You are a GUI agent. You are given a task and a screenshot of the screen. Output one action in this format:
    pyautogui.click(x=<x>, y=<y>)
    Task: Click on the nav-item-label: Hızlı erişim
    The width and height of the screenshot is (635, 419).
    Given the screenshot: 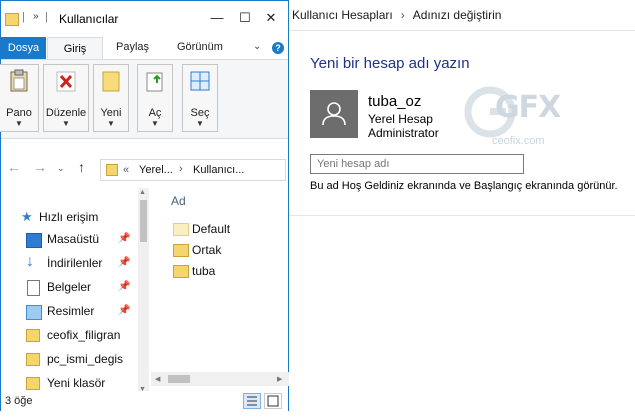 What is the action you would take?
    pyautogui.click(x=69, y=217)
    